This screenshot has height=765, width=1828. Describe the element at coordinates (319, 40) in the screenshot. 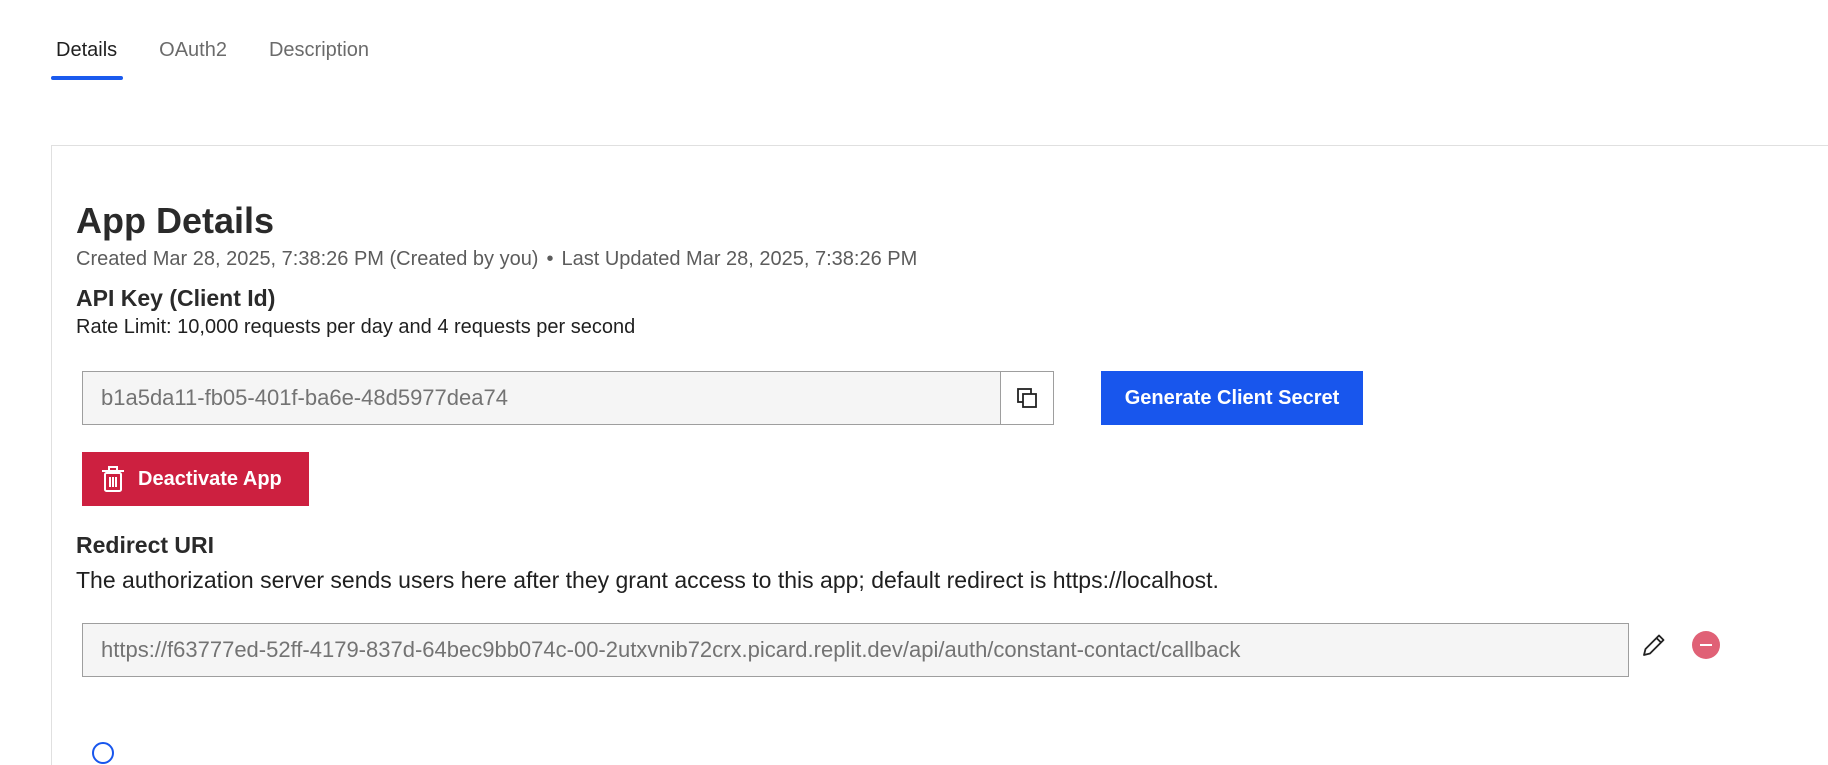

I see `tab-description: Description` at that location.